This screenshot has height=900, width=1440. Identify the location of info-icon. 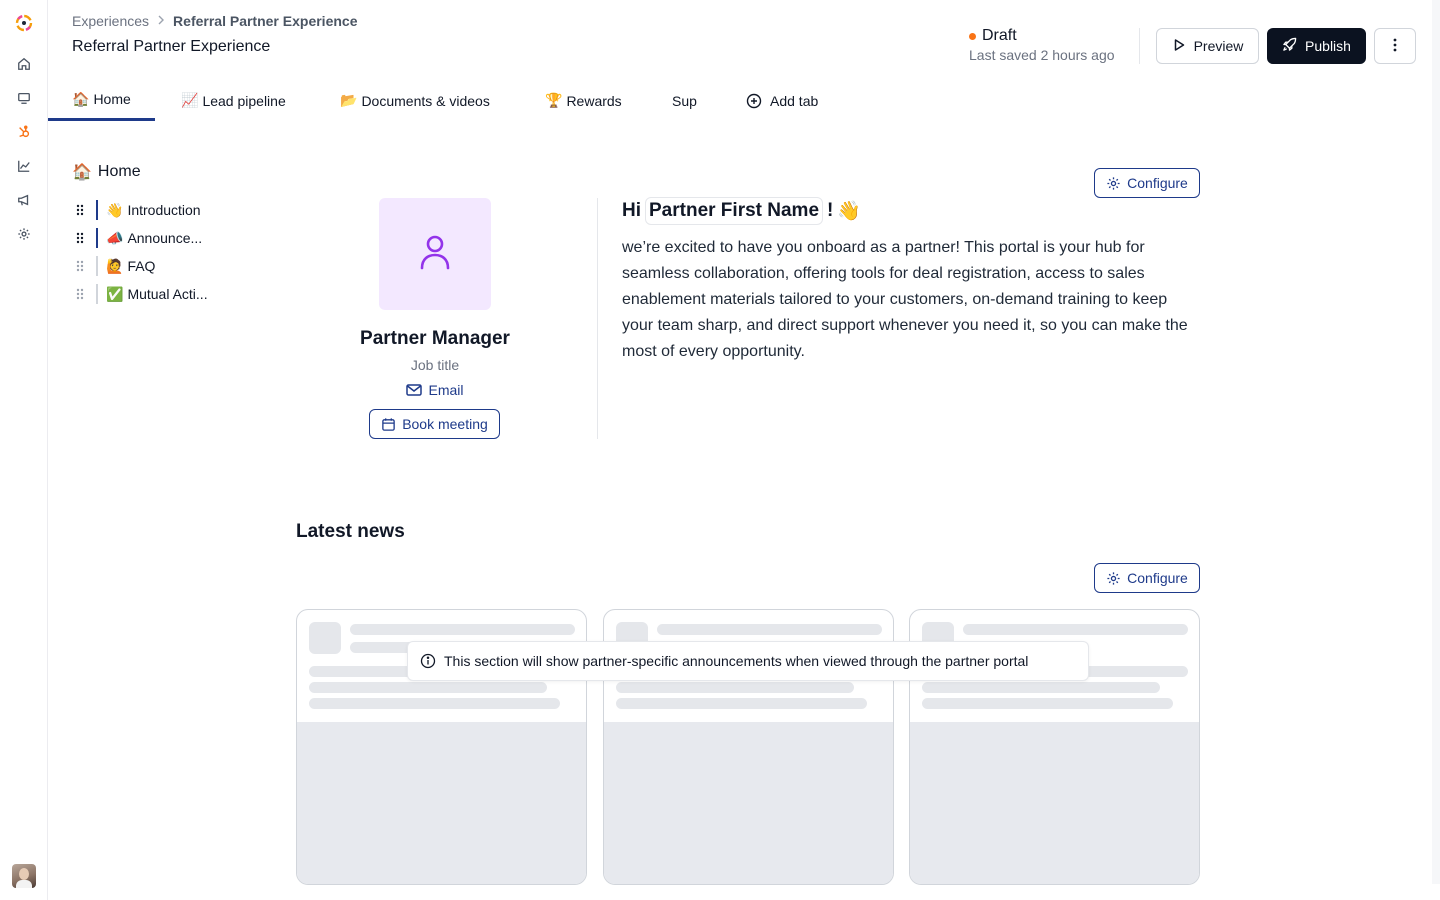
(428, 661).